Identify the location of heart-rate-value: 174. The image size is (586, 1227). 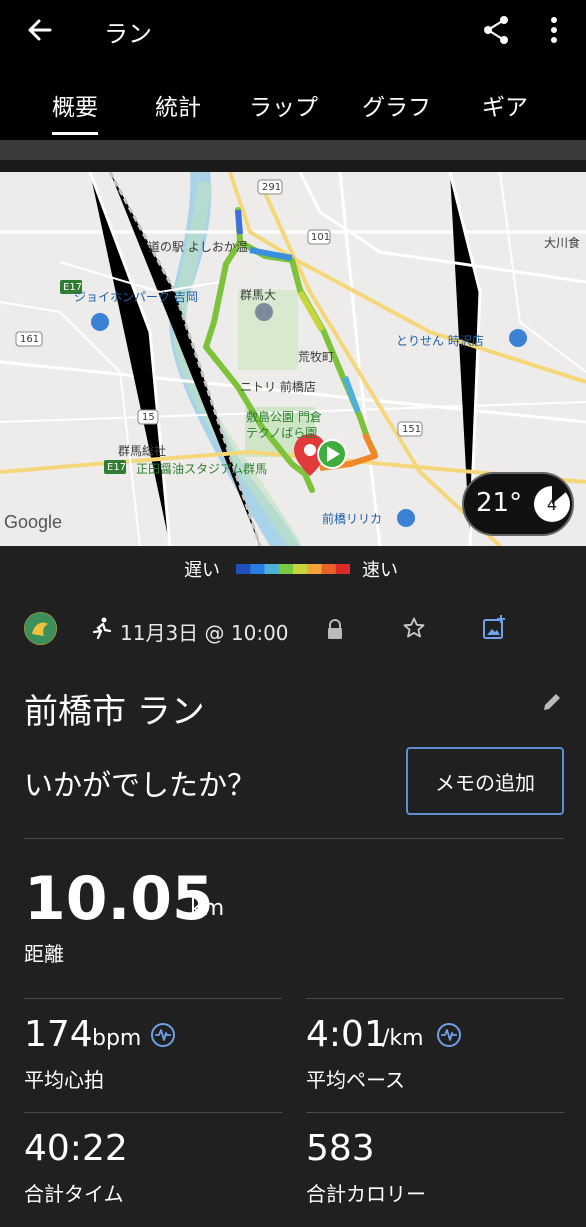
(58, 1034).